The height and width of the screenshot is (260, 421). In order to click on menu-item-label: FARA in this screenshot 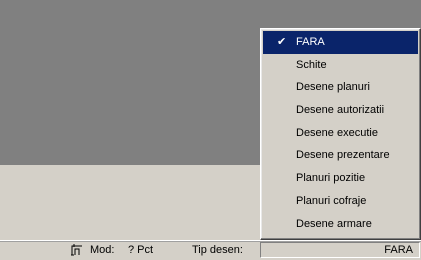, I will do `click(310, 42)`.